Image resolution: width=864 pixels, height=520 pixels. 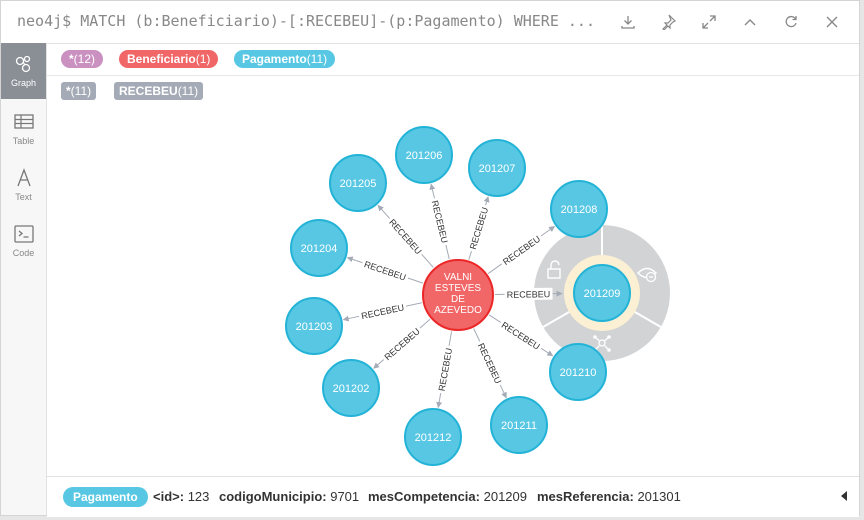 I want to click on node-pagamento-201205: 201205, so click(x=358, y=183).